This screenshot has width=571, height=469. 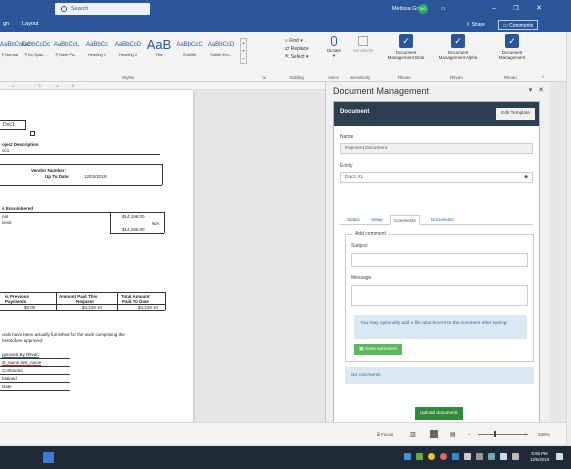 I want to click on restore-button: ❐, so click(x=516, y=9).